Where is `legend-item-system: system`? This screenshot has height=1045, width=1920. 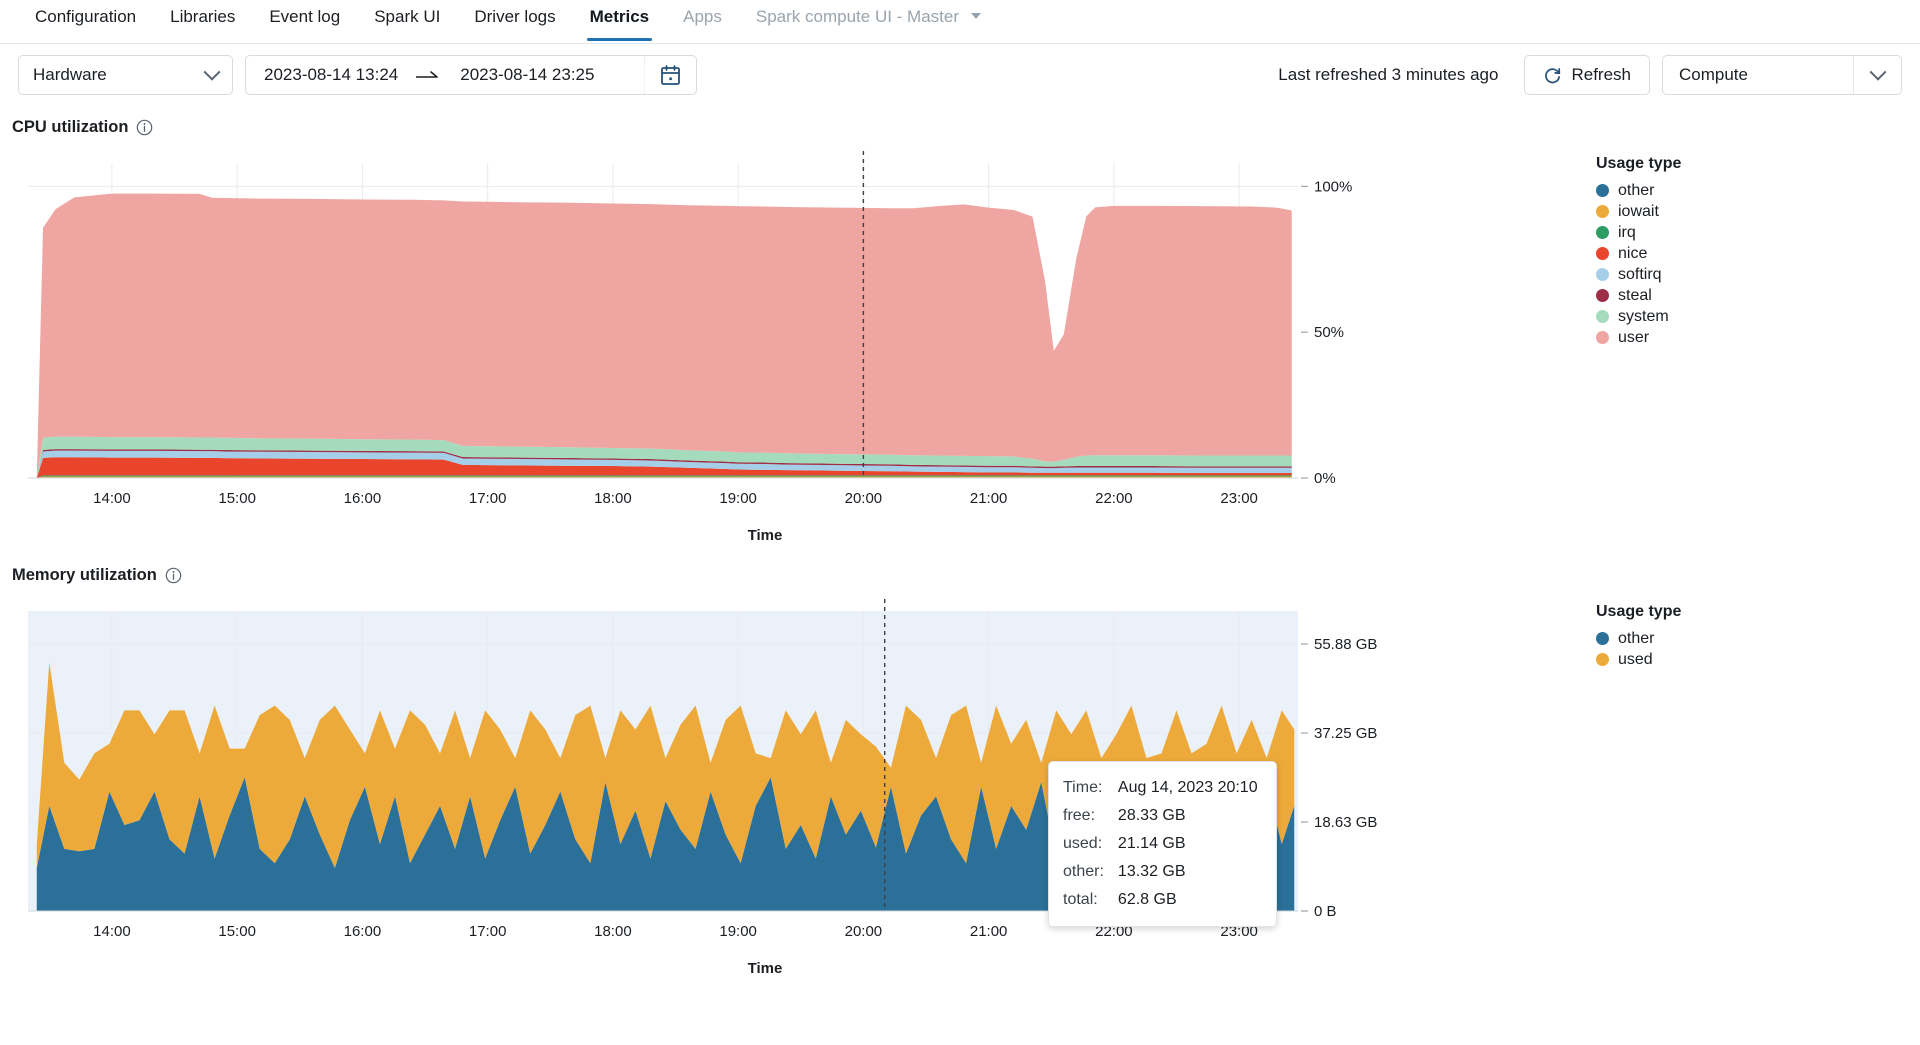
legend-item-system: system is located at coordinates (1638, 316).